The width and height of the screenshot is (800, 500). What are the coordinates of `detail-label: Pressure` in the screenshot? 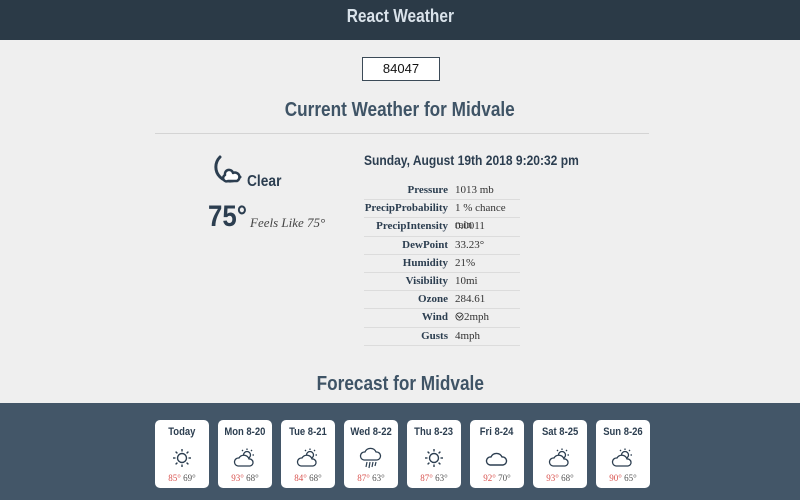 It's located at (427, 190).